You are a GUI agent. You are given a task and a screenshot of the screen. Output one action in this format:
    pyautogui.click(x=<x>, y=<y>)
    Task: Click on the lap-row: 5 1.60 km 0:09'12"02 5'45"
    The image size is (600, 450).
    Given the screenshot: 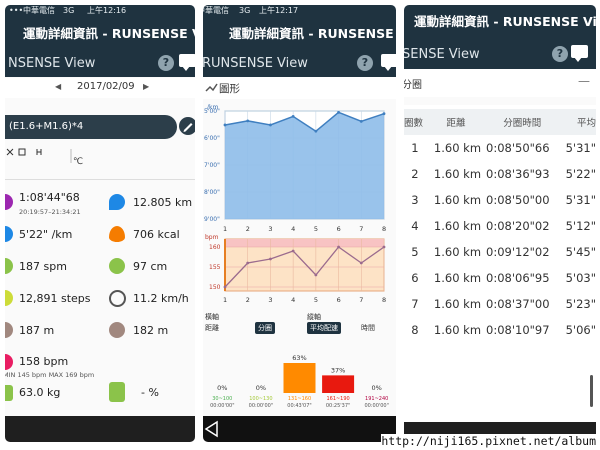 What is the action you would take?
    pyautogui.click(x=500, y=252)
    